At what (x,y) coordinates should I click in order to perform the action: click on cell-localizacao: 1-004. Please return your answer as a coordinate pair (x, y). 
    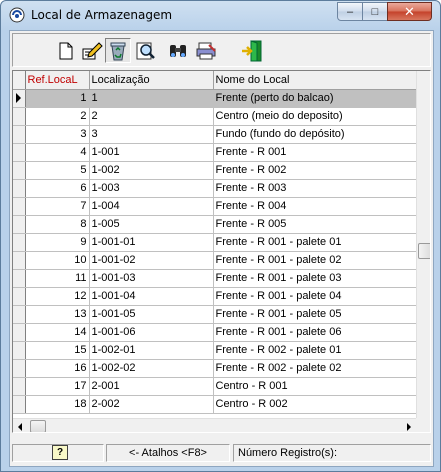
    Looking at the image, I should click on (151, 206).